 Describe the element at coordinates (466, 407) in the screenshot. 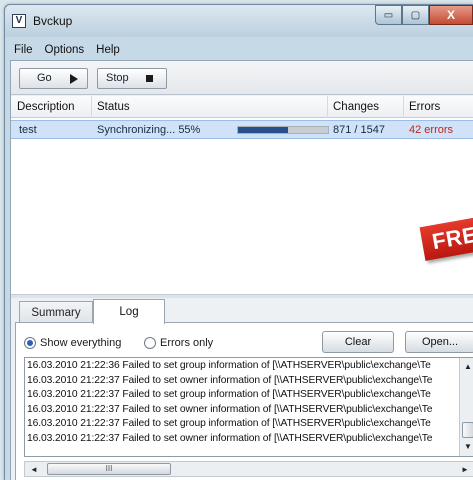

I see `vertical-scrollbar: ▲ ▼` at that location.